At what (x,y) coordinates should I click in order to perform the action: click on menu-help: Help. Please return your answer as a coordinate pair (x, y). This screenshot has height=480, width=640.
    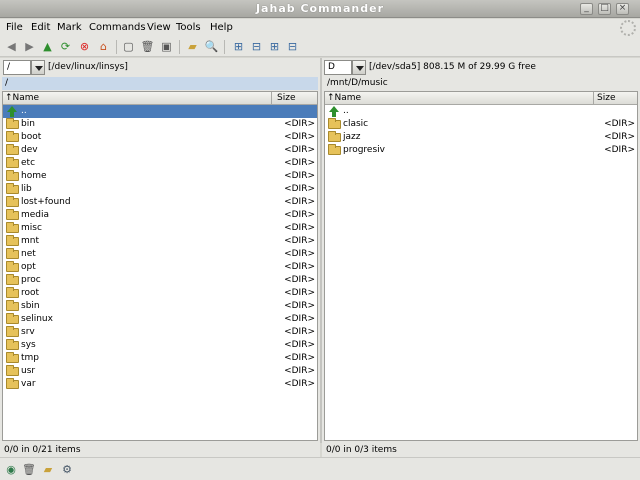
    Looking at the image, I should click on (221, 27).